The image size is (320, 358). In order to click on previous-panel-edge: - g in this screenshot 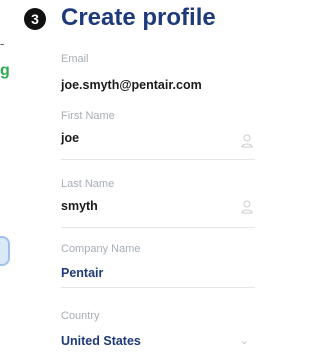, I will do `click(7, 179)`.